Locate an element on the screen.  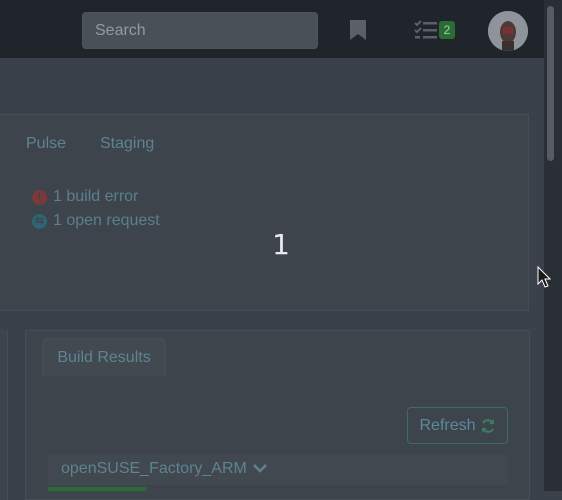
tasks-count-badge: 2 is located at coordinates (447, 30).